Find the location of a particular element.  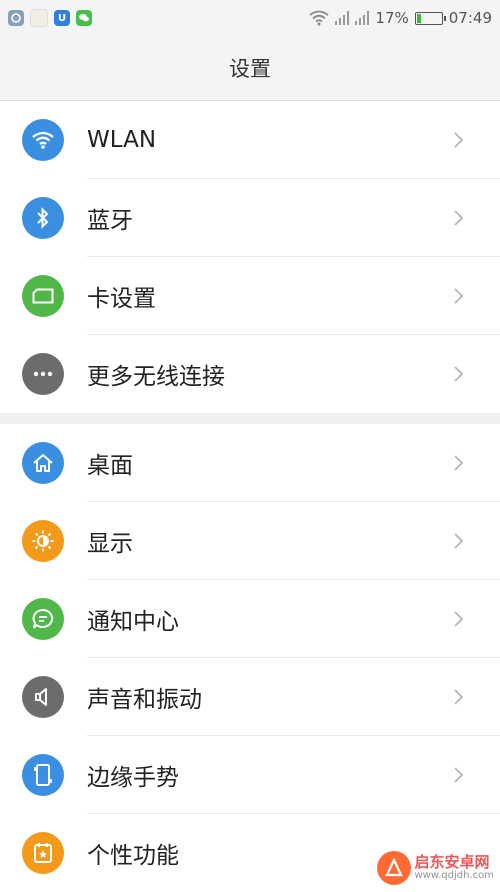

message-icon is located at coordinates (43, 619).